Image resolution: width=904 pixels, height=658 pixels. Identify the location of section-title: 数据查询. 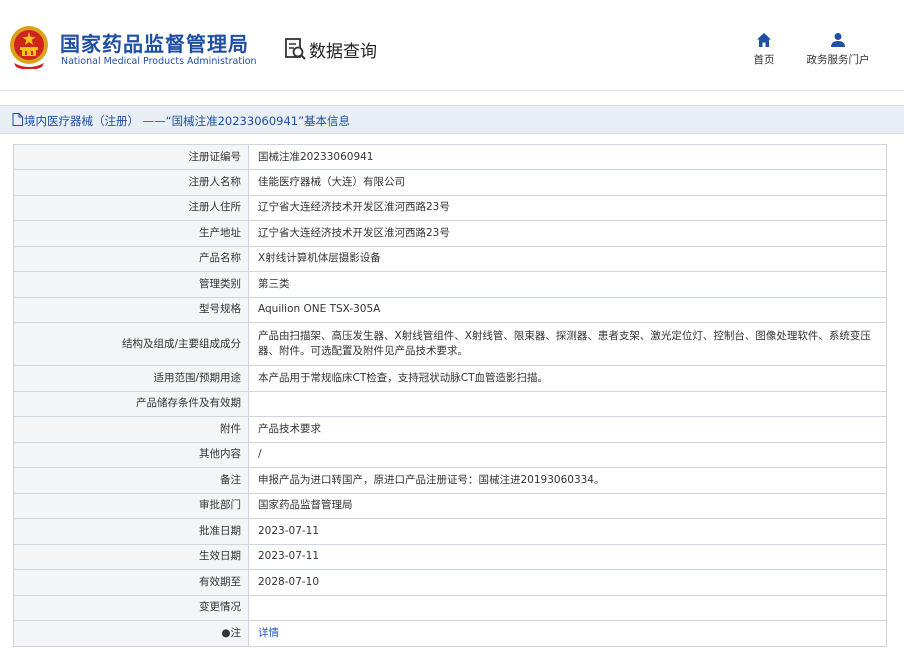
(343, 52).